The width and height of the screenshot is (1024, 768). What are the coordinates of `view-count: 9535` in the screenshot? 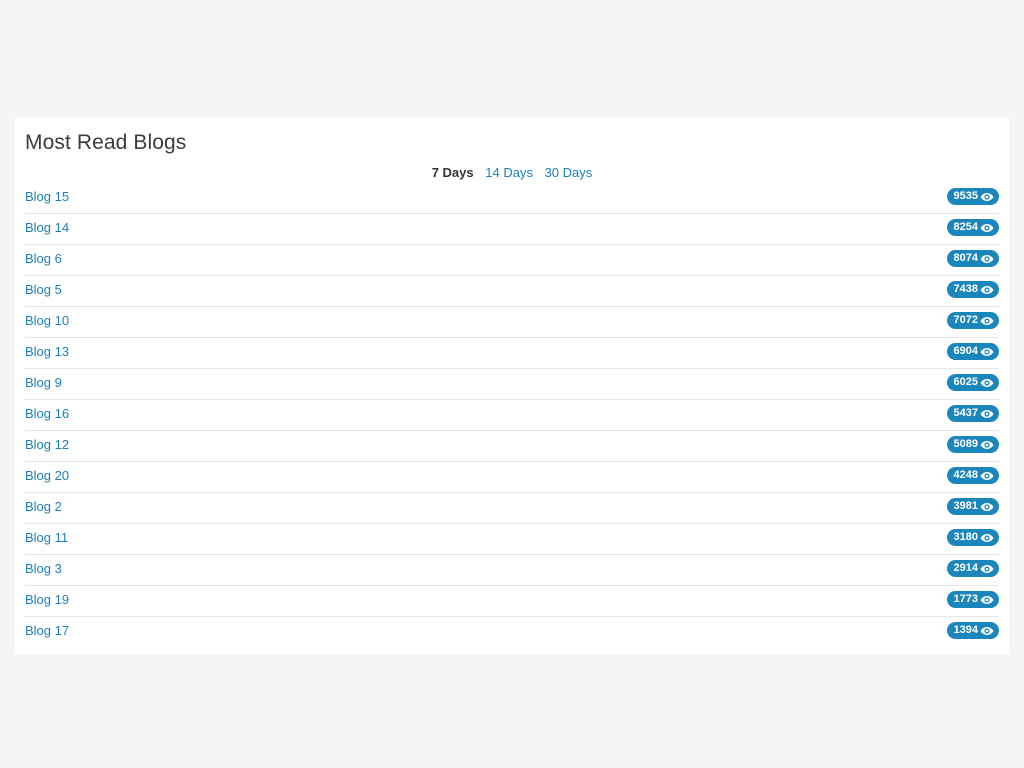 It's located at (965, 196).